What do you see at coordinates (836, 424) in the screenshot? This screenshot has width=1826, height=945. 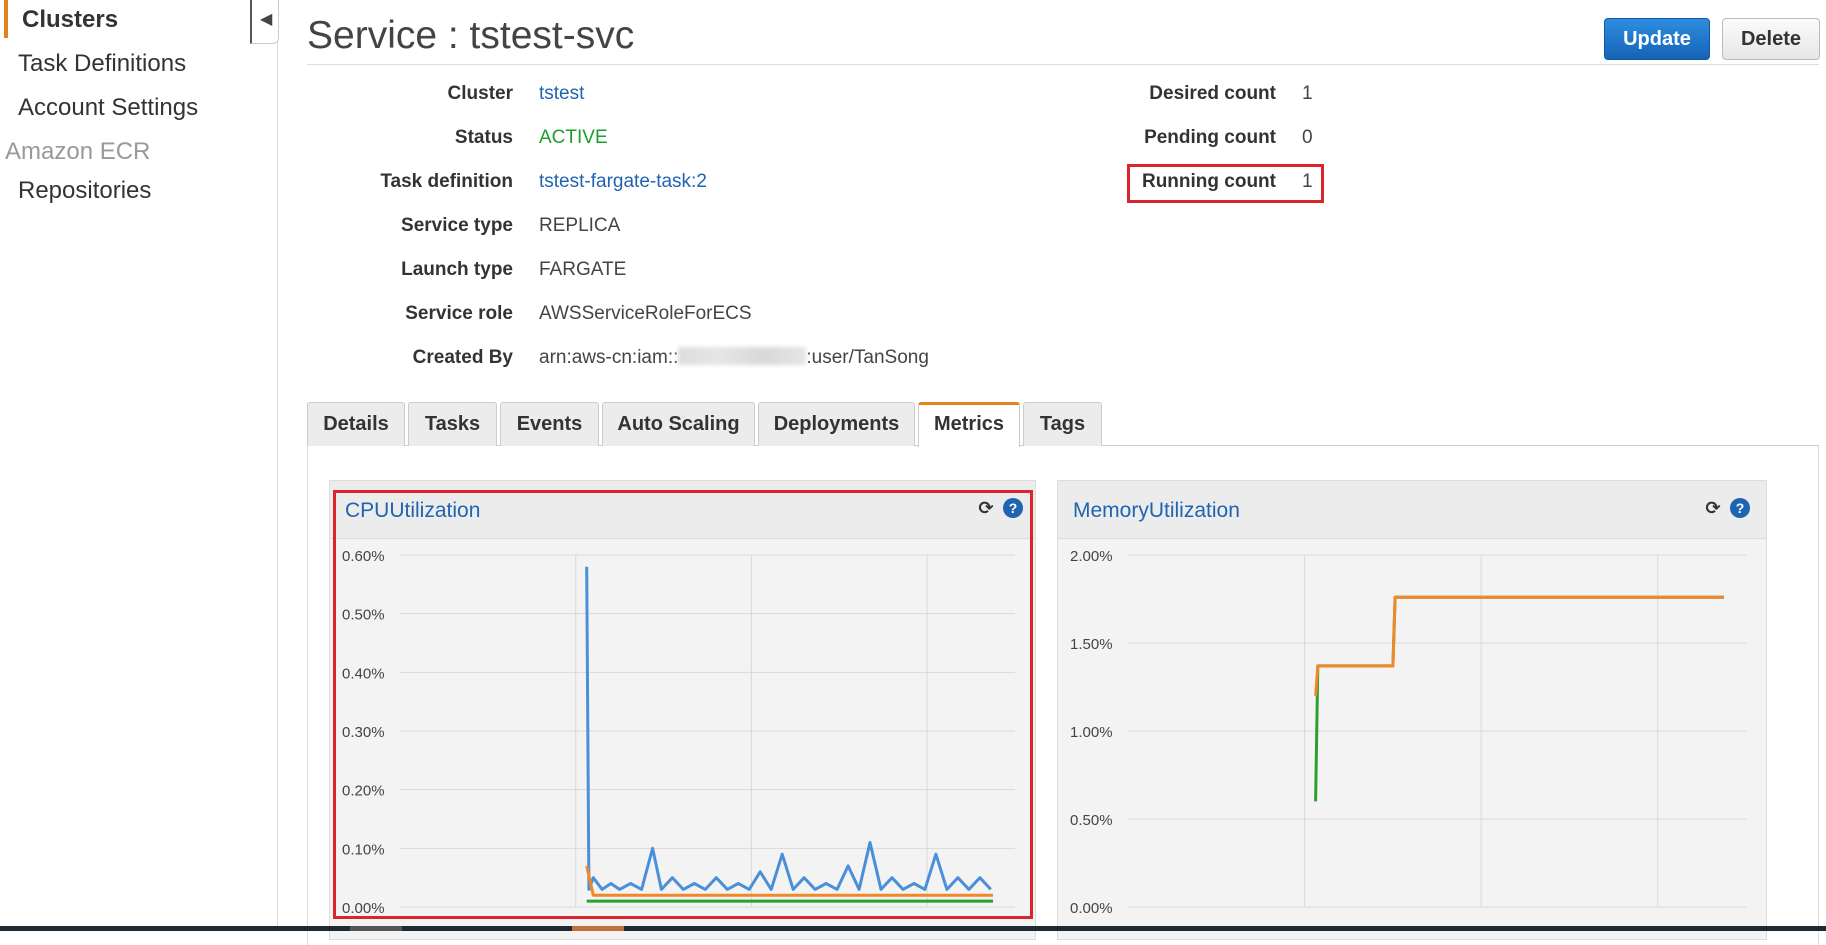 I see `tab-deployments: Deployments` at bounding box center [836, 424].